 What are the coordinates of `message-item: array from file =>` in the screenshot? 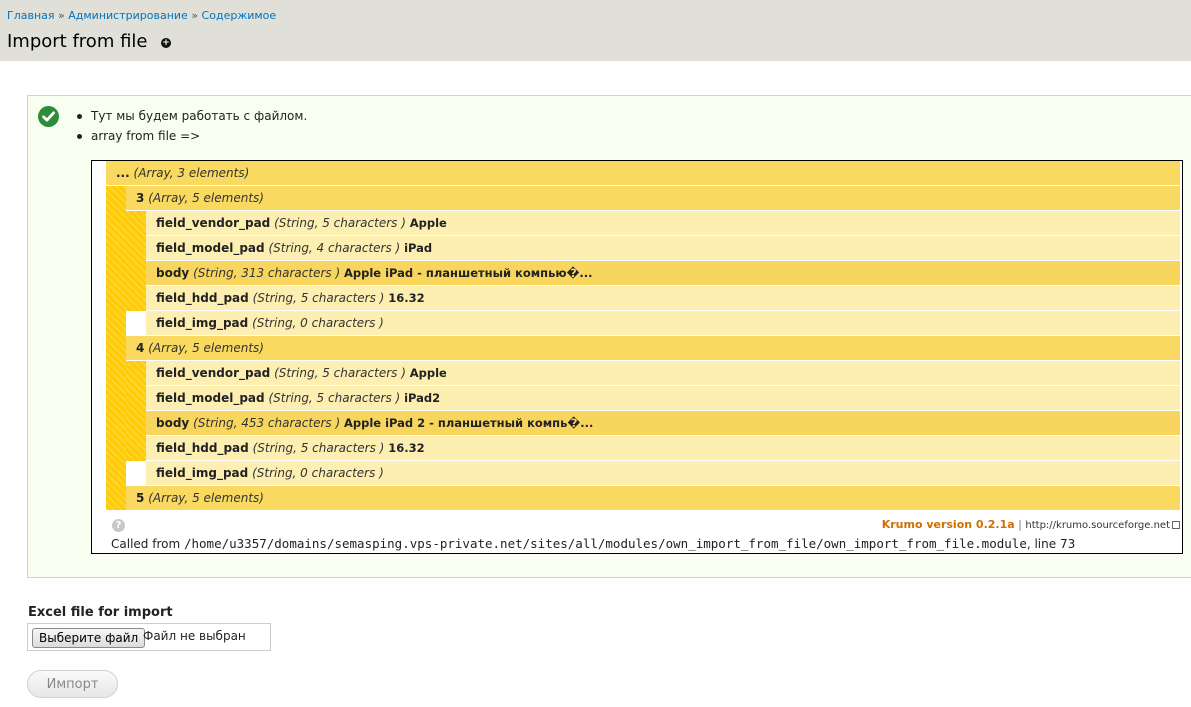 It's located at (191, 139).